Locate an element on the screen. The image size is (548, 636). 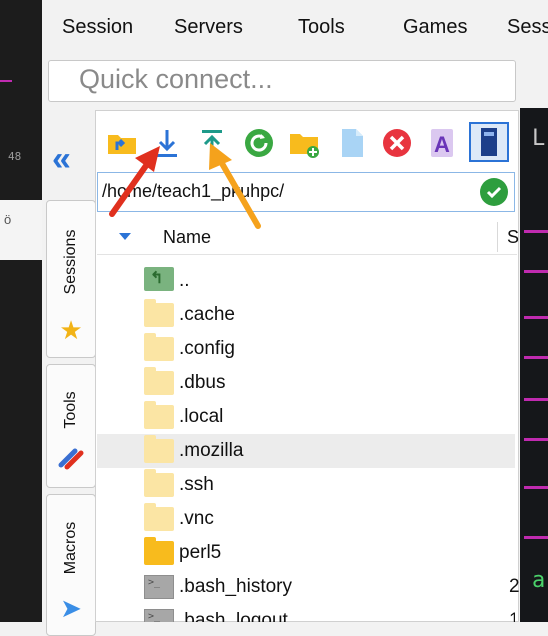
tab-sessions: Sessions ★ is located at coordinates (71, 279).